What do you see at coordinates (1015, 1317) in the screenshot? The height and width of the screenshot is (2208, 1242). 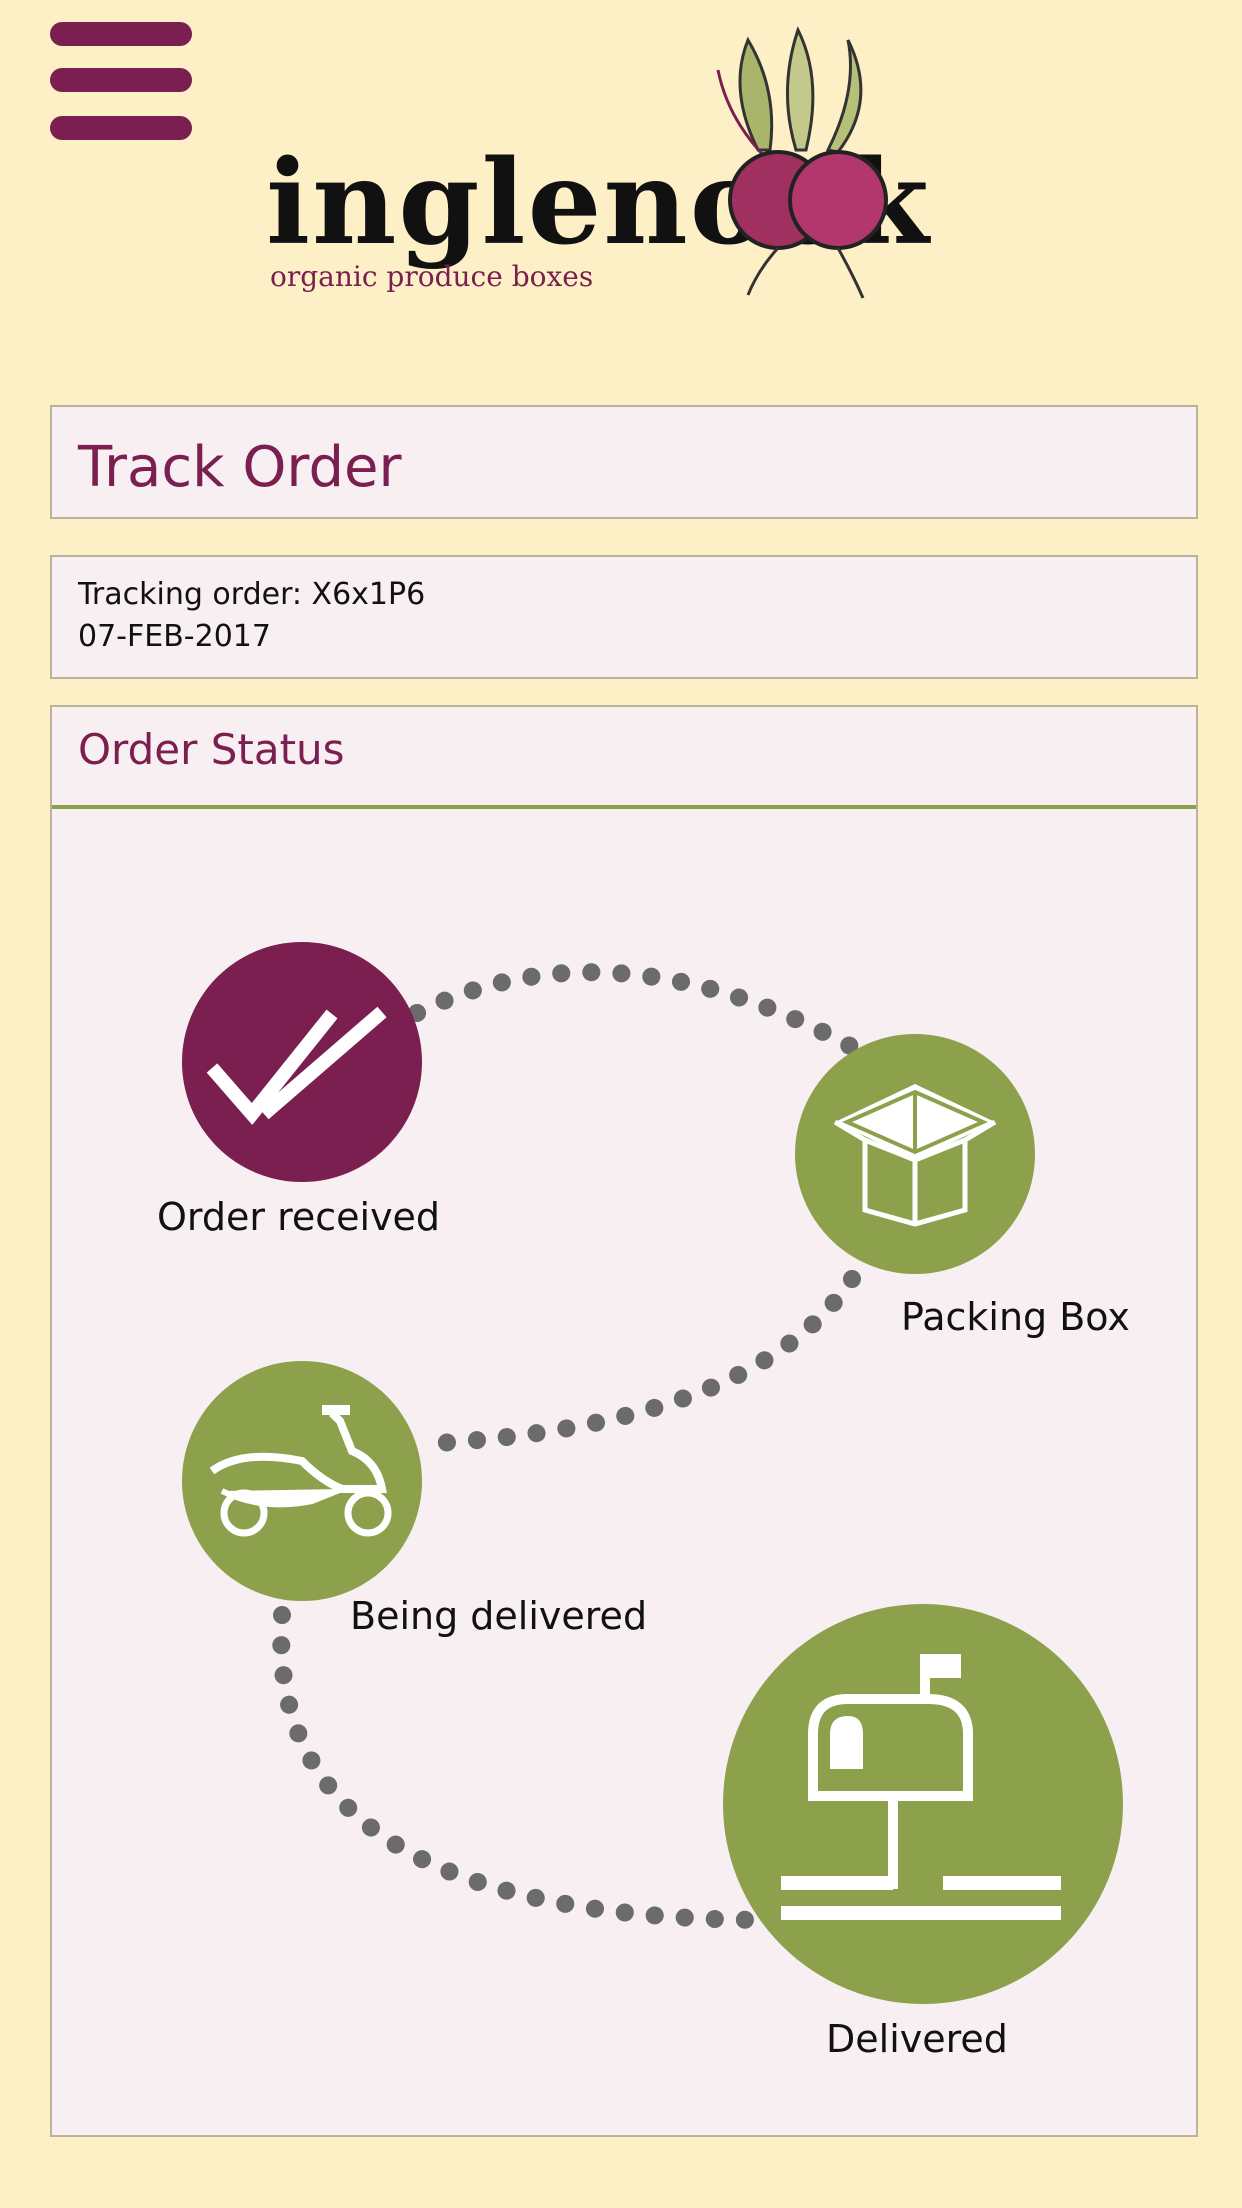 I see `step-label-packing-box: Packing Box` at bounding box center [1015, 1317].